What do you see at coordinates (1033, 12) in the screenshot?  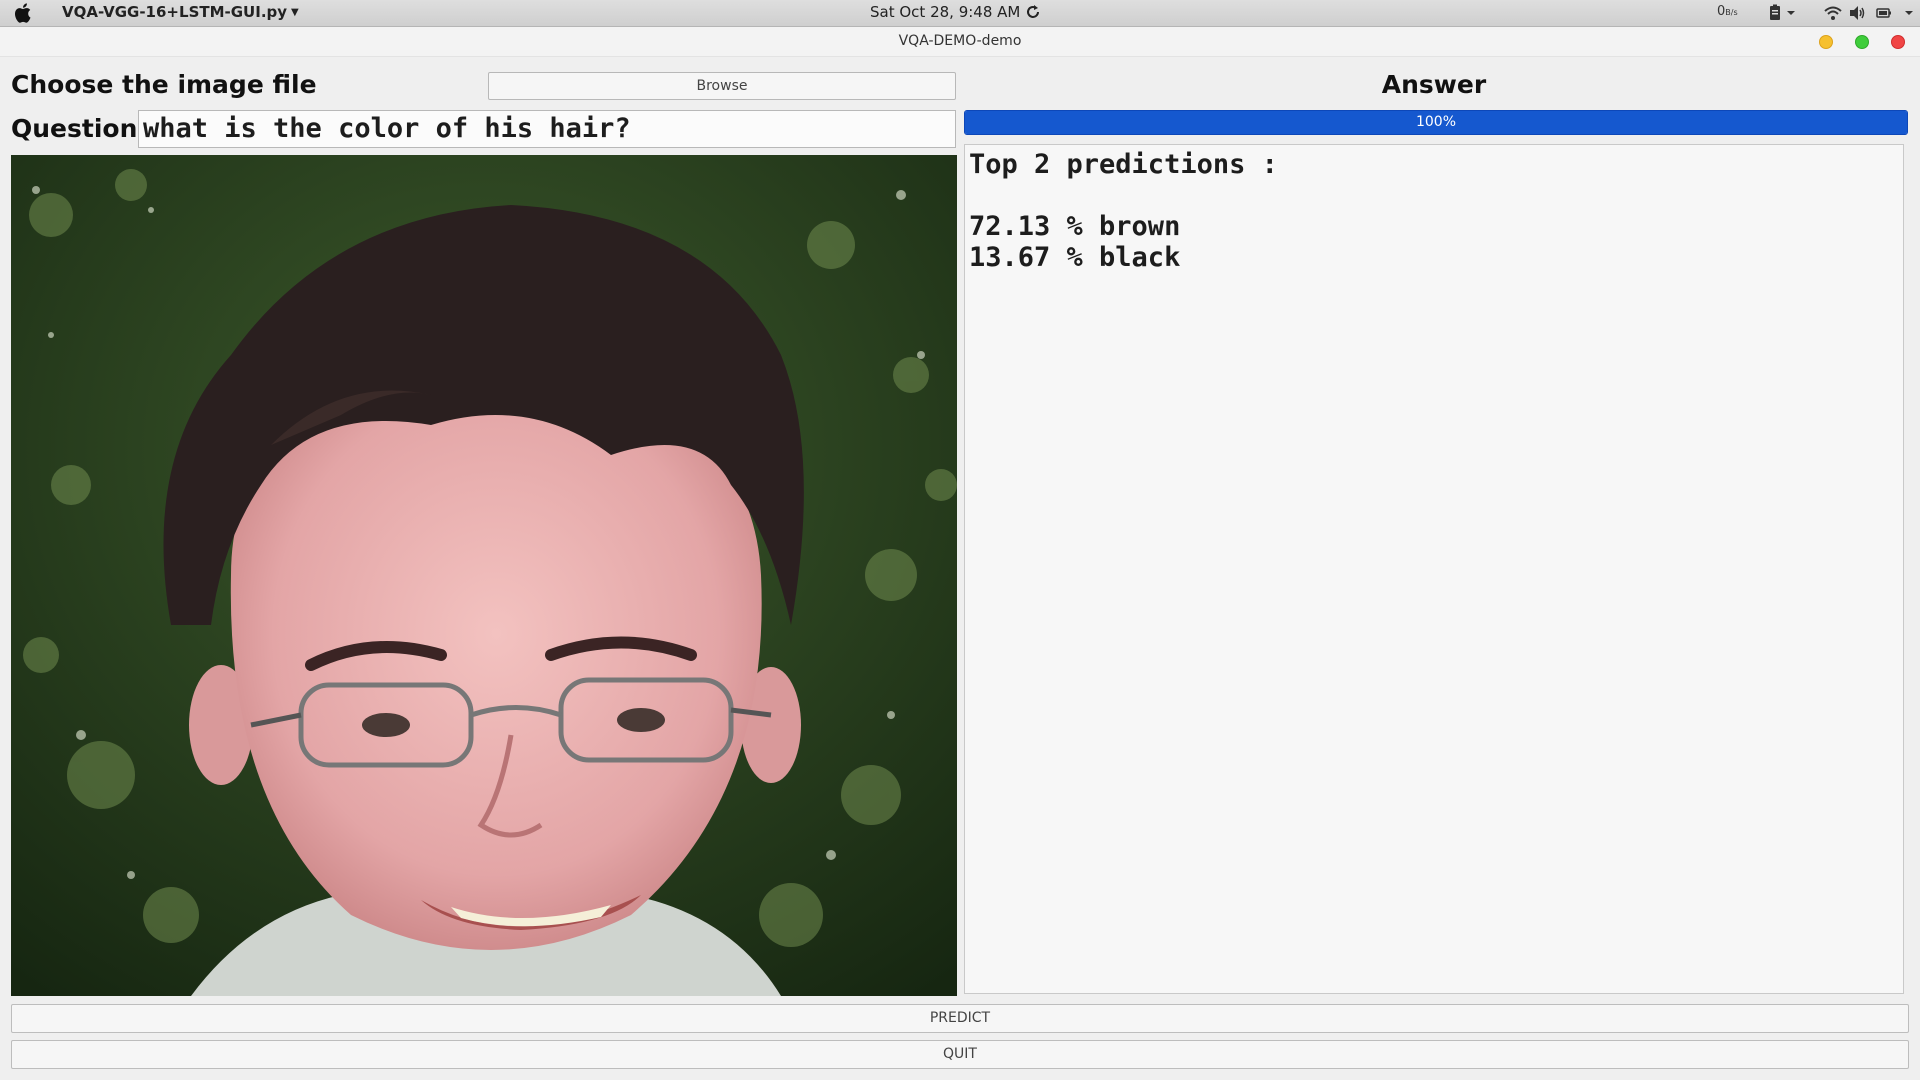 I see `refresh-icon` at bounding box center [1033, 12].